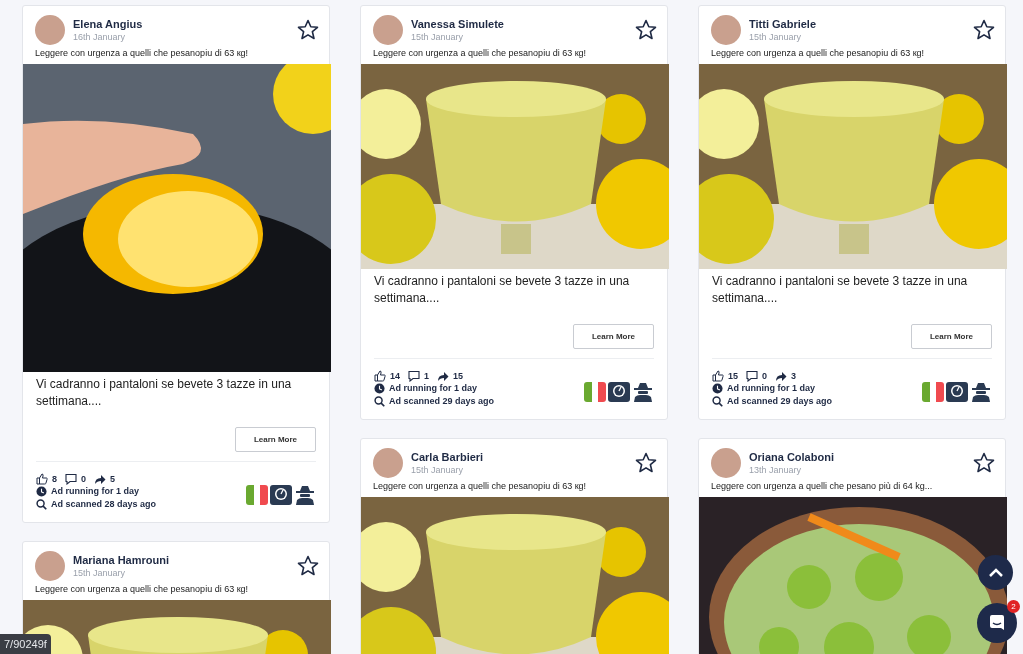 This screenshot has height=654, width=1023. I want to click on author-name: Carla Barbieri, so click(448, 457).